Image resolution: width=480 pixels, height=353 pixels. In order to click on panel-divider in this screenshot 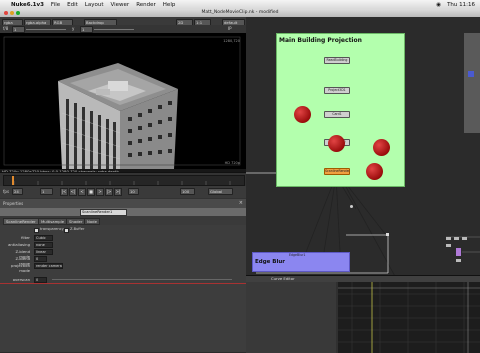, I will do `click(123, 283)`.